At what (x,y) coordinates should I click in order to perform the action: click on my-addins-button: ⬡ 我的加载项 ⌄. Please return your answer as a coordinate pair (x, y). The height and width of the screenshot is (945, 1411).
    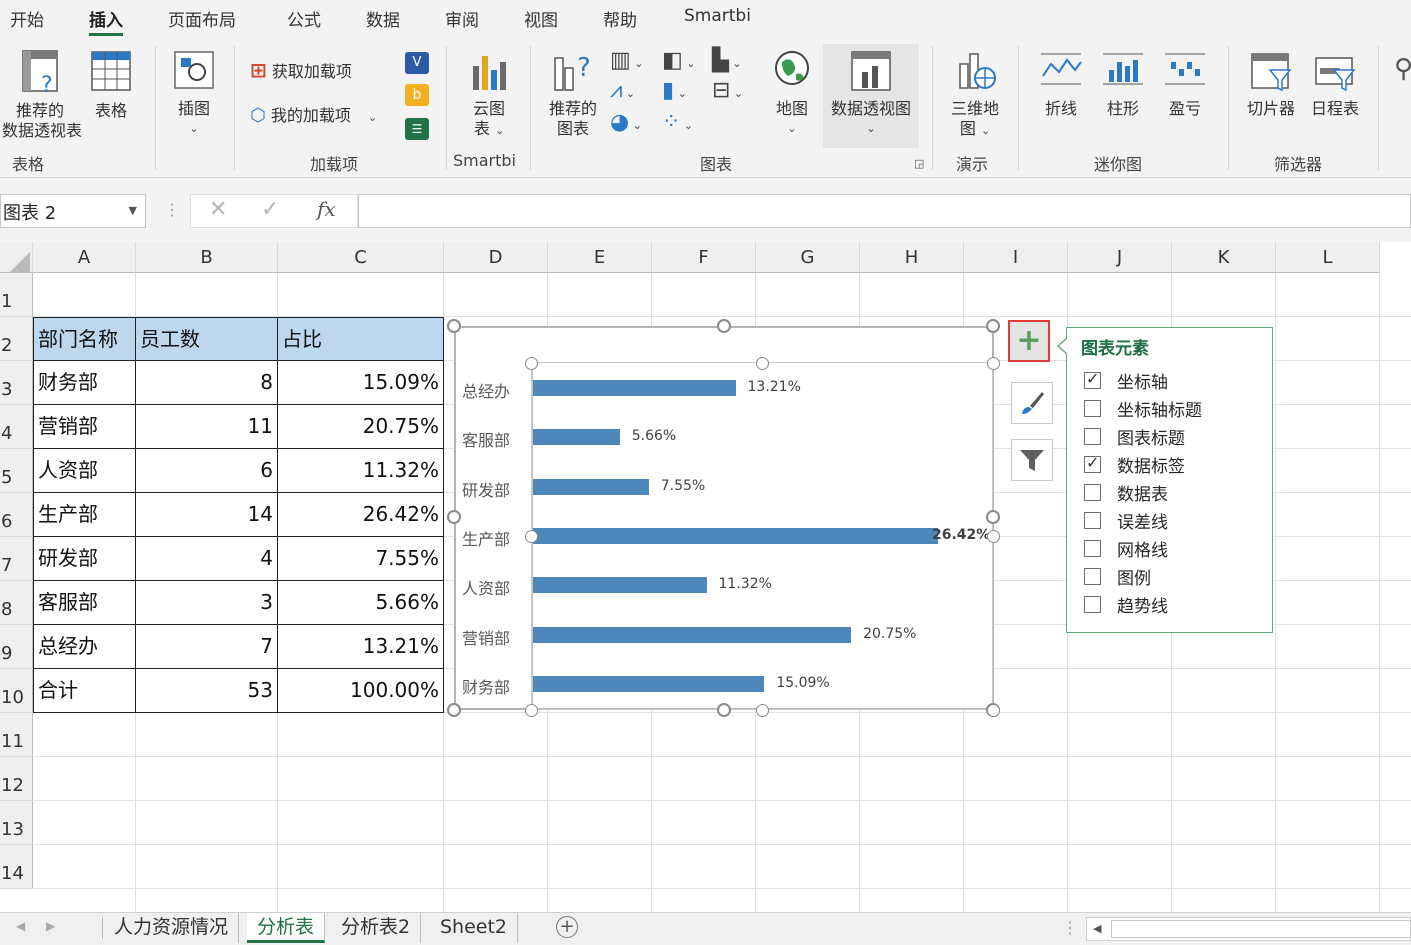
    Looking at the image, I should click on (313, 117).